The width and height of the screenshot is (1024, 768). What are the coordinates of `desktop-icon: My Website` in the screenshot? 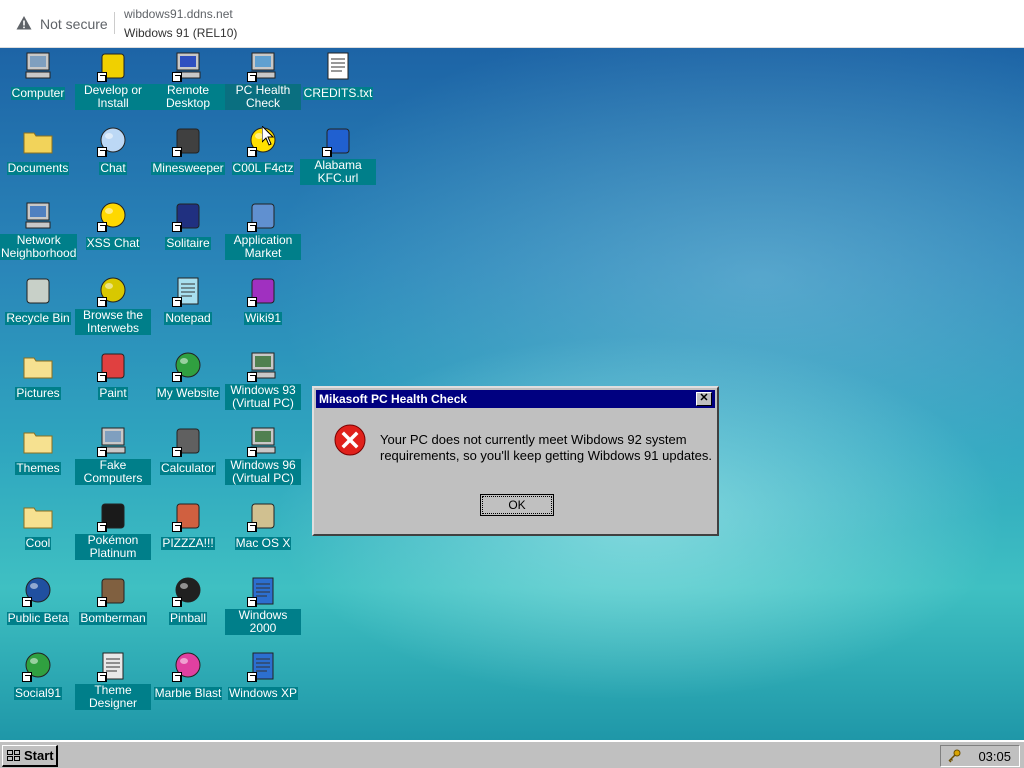 It's located at (188, 376).